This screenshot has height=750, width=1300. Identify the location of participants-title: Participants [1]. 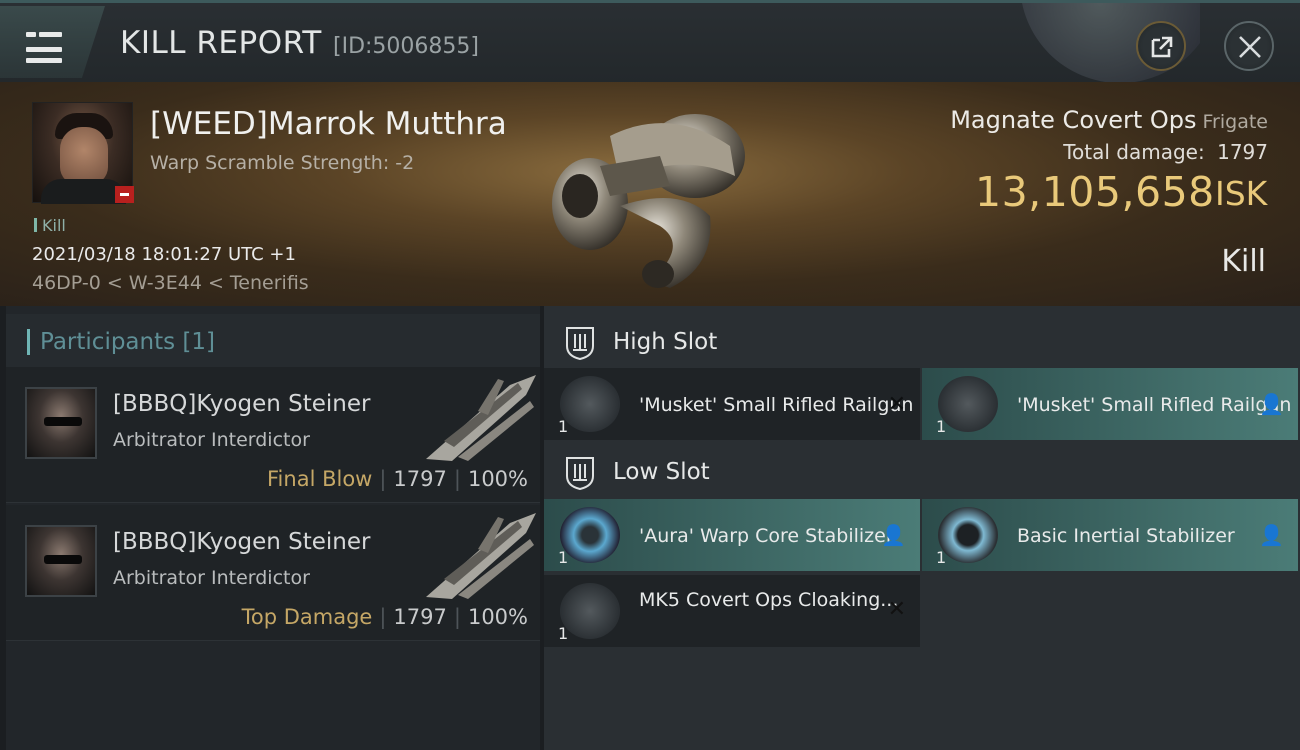
(127, 342).